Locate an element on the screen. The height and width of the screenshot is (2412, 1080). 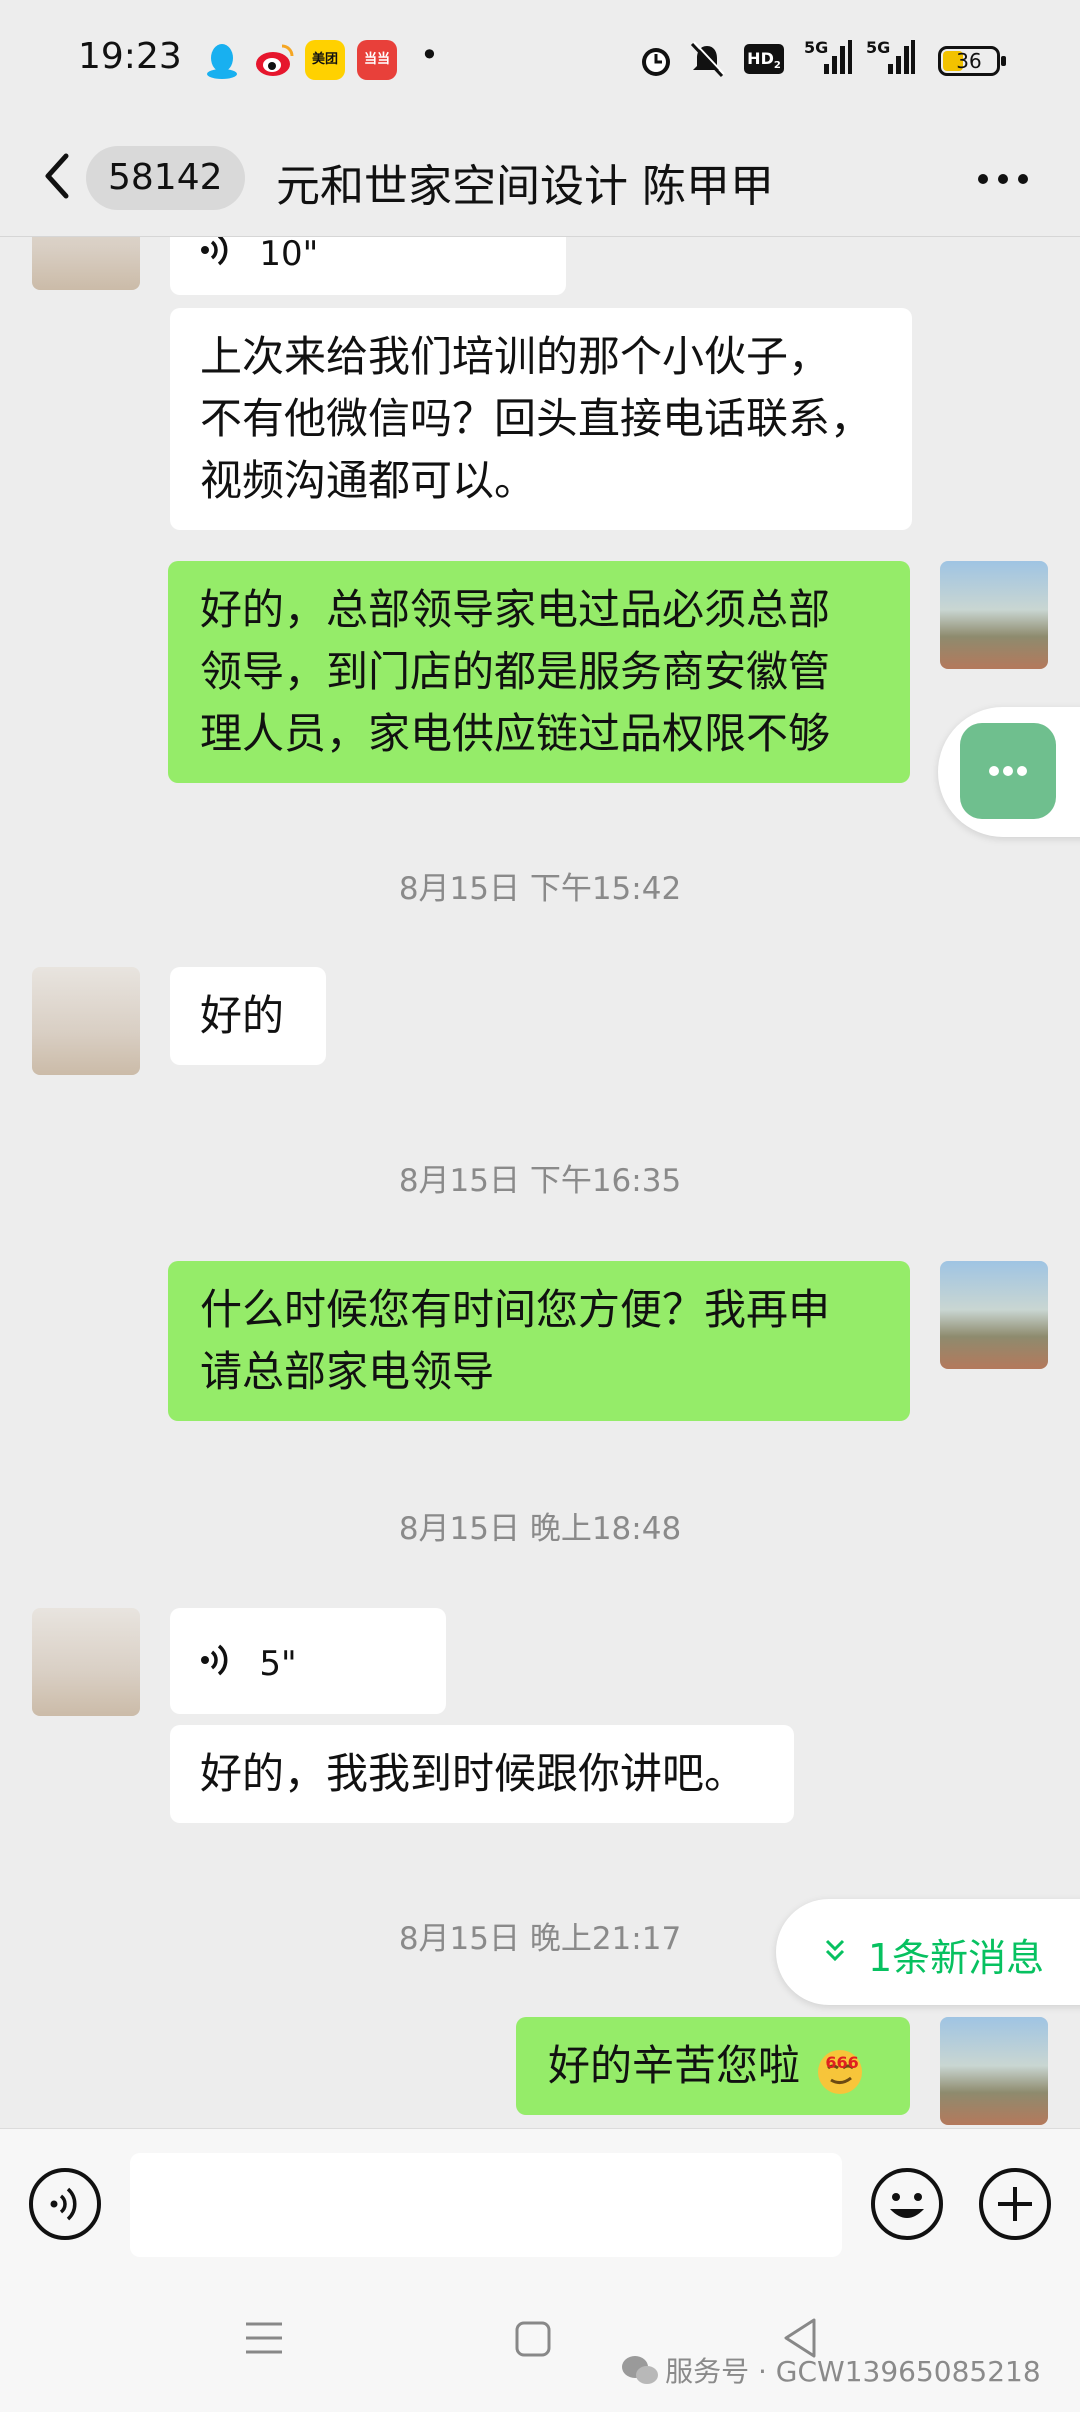
voice-input-button is located at coordinates (65, 2206).